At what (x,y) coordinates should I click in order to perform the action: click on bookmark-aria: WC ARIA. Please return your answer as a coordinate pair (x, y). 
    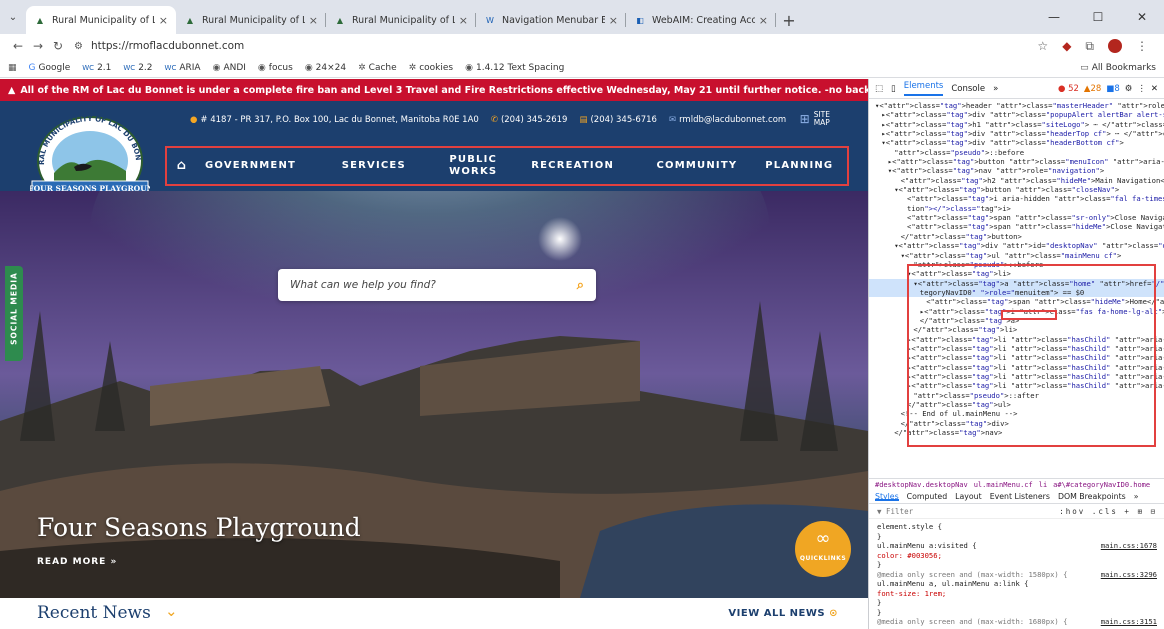
    Looking at the image, I should click on (183, 68).